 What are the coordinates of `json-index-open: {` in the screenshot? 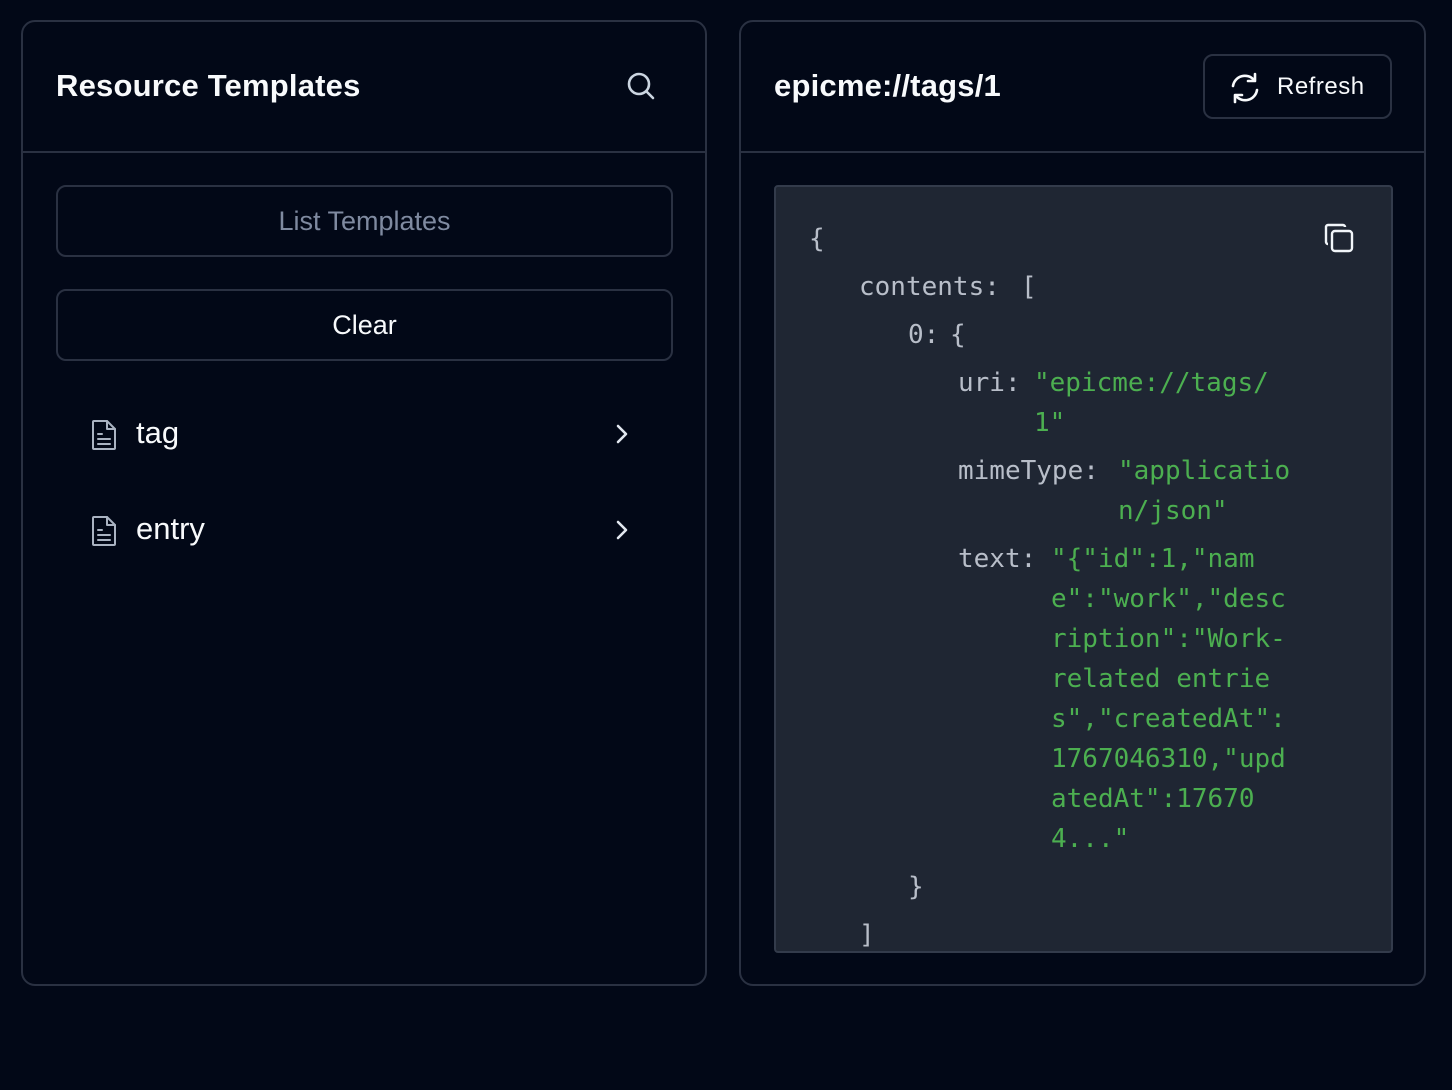 It's located at (958, 335).